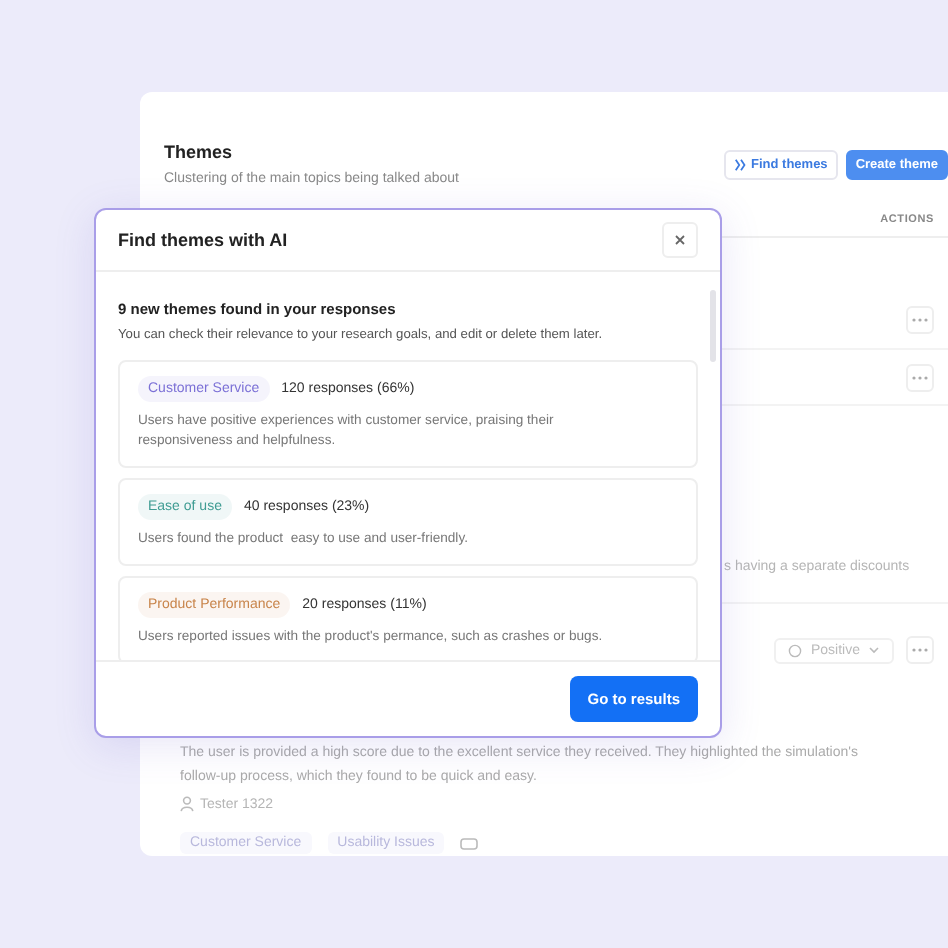 This screenshot has width=948, height=948. I want to click on caret-icon, so click(874, 650).